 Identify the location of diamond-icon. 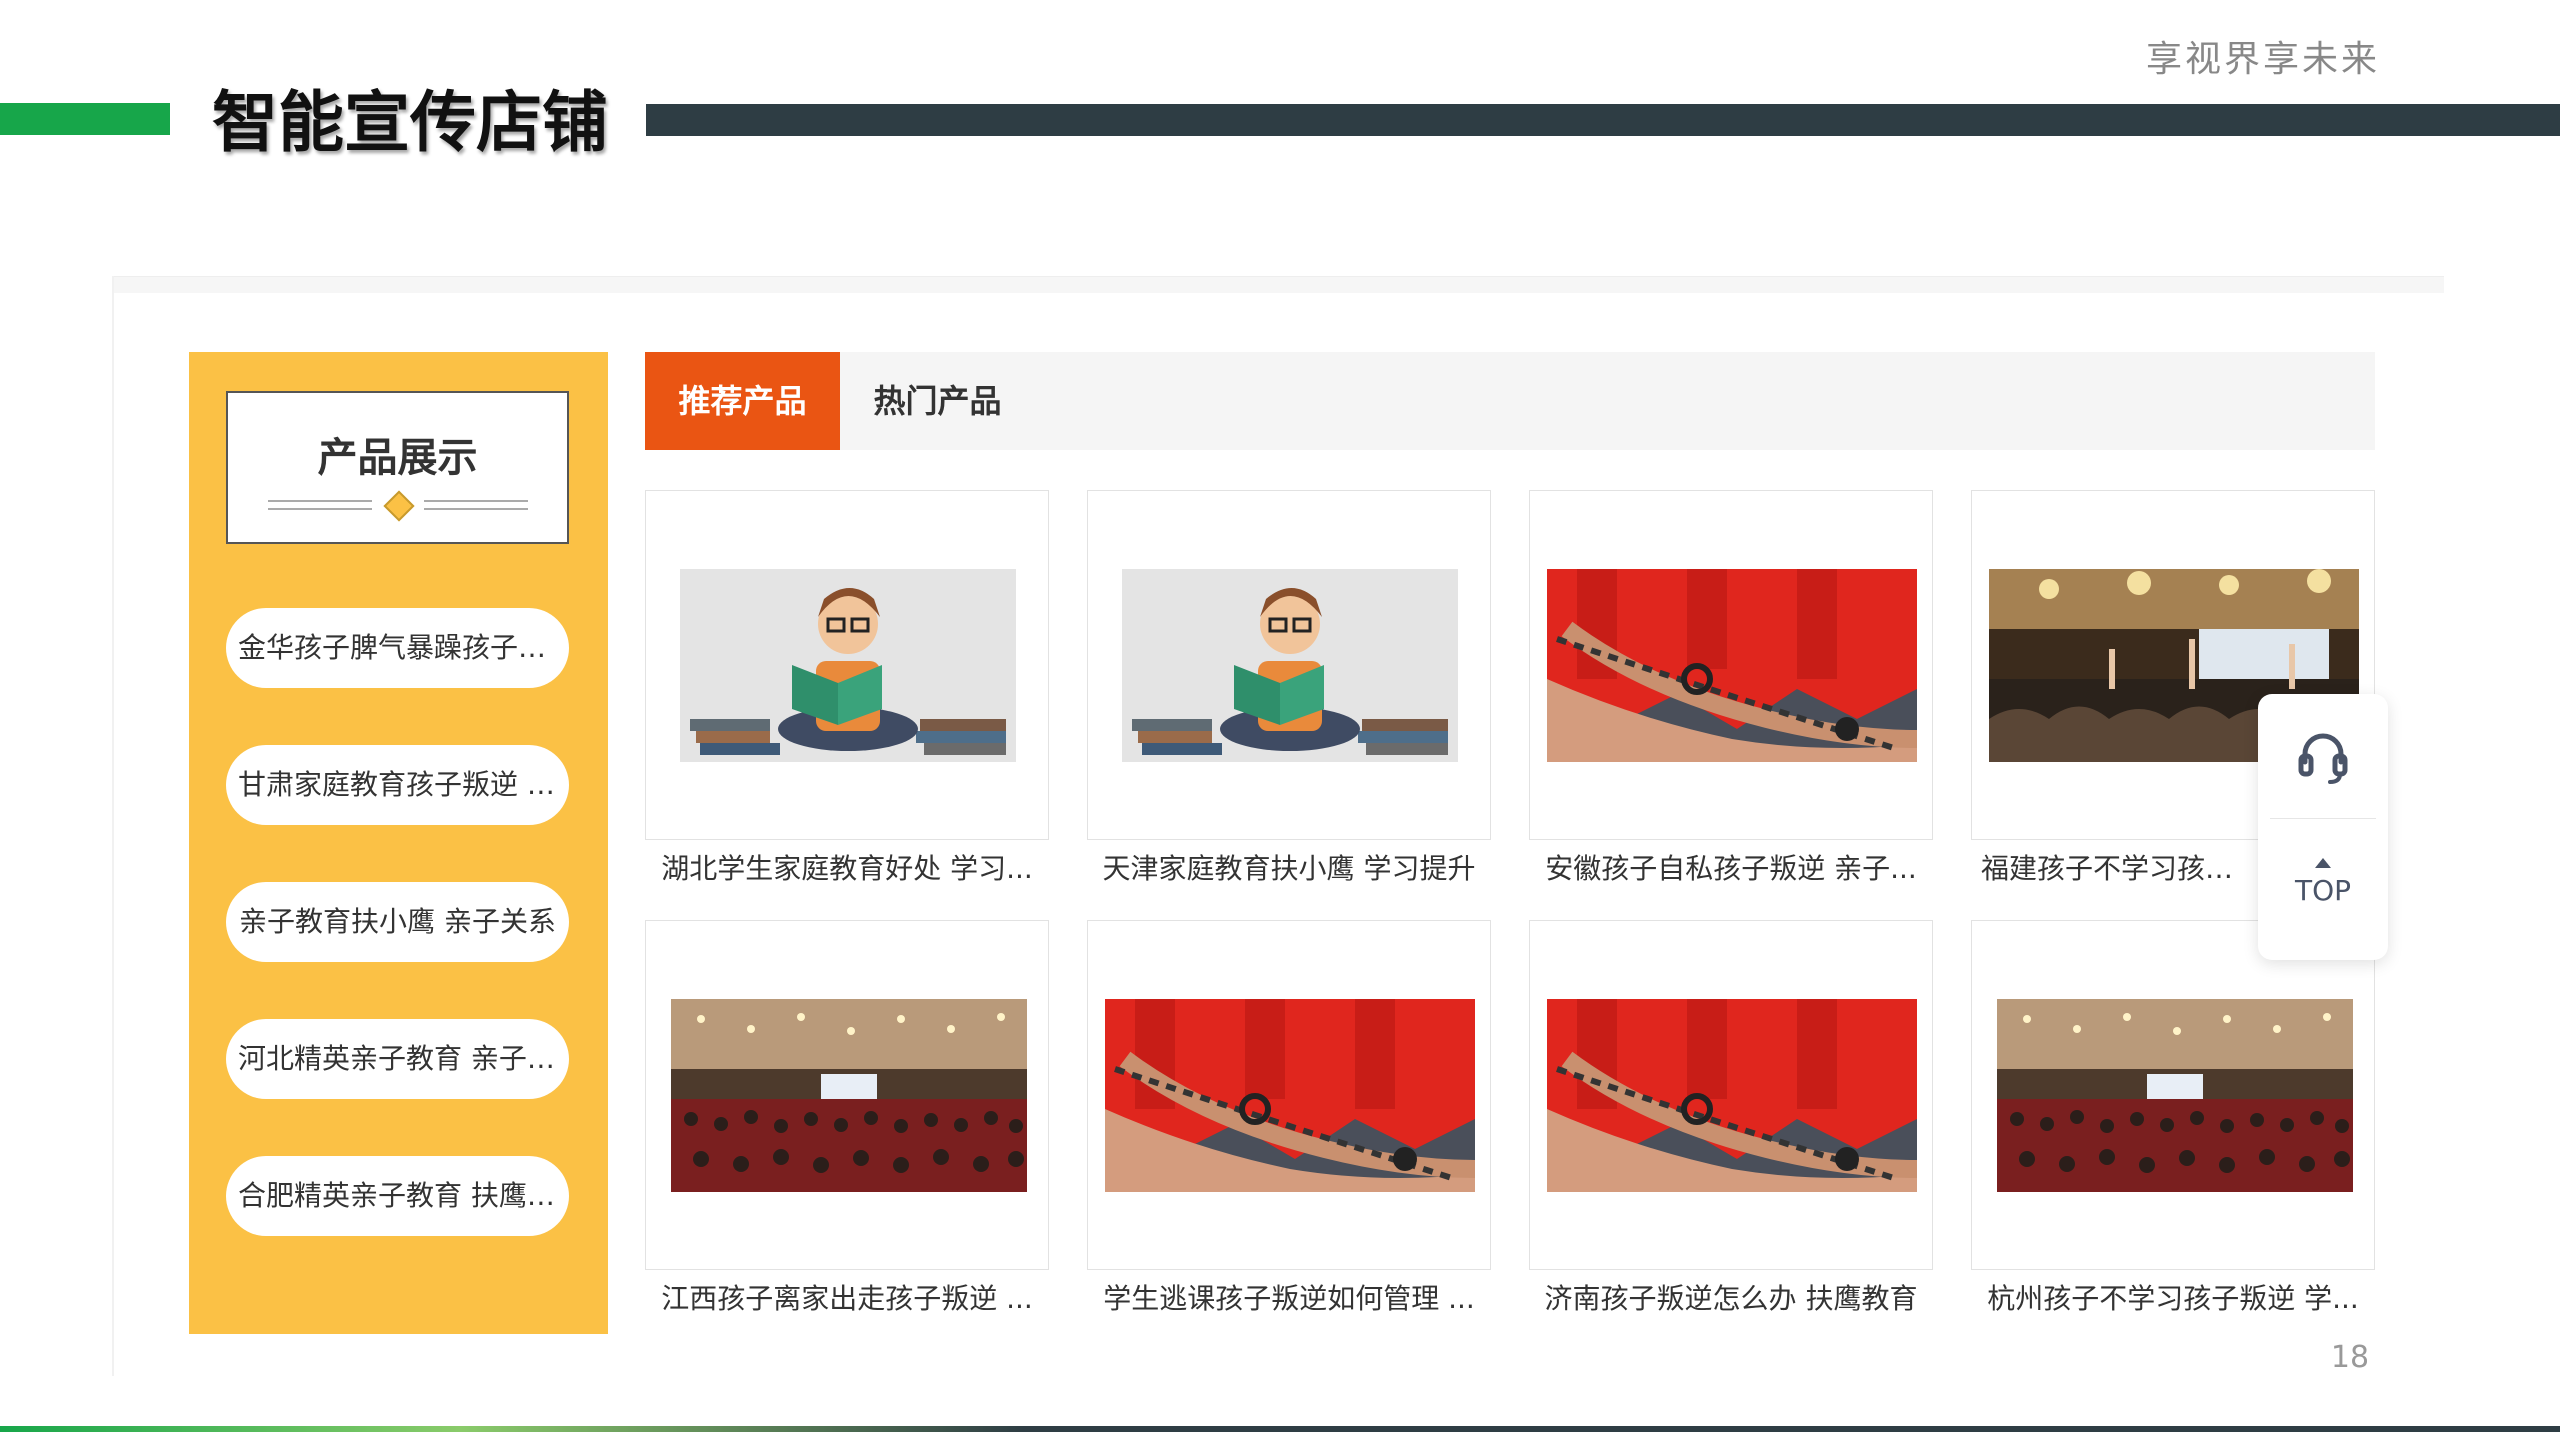
(399, 506).